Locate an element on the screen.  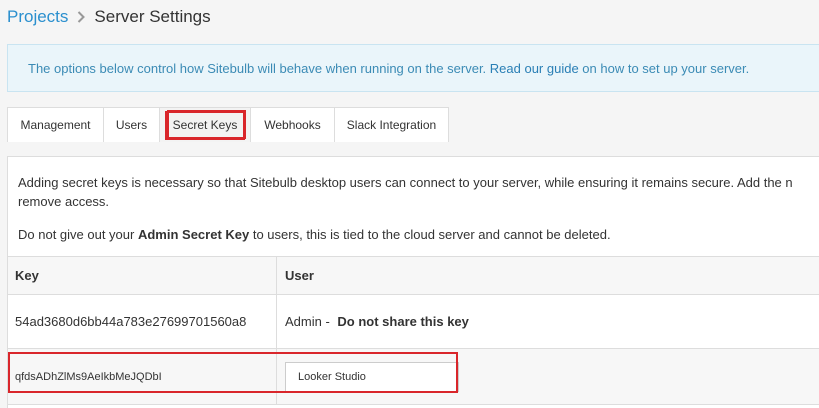
warning-text-before: Do not give out your is located at coordinates (78, 234).